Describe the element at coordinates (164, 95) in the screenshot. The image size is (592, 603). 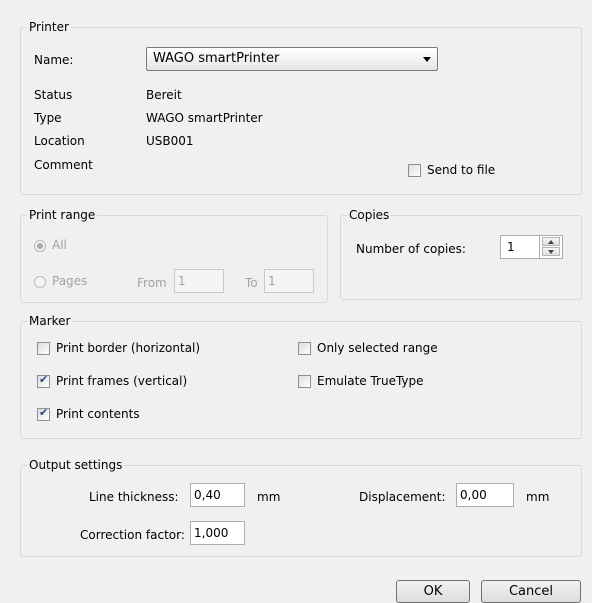
I see `status-value: Bereit` at that location.